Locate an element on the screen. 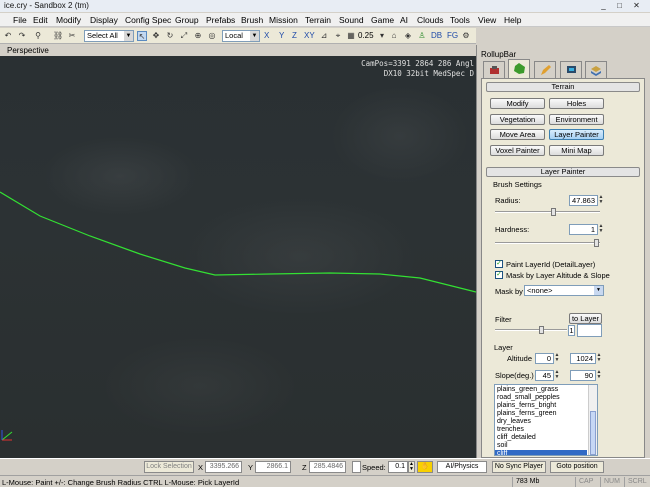  list-item: soil is located at coordinates (502, 446).